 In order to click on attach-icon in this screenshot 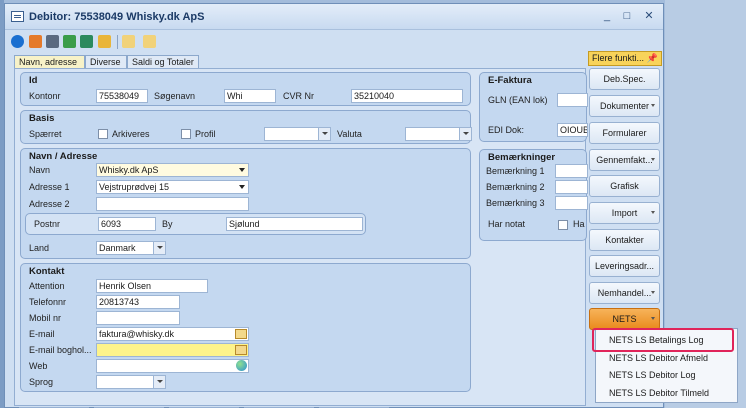, I will do `click(128, 41)`.